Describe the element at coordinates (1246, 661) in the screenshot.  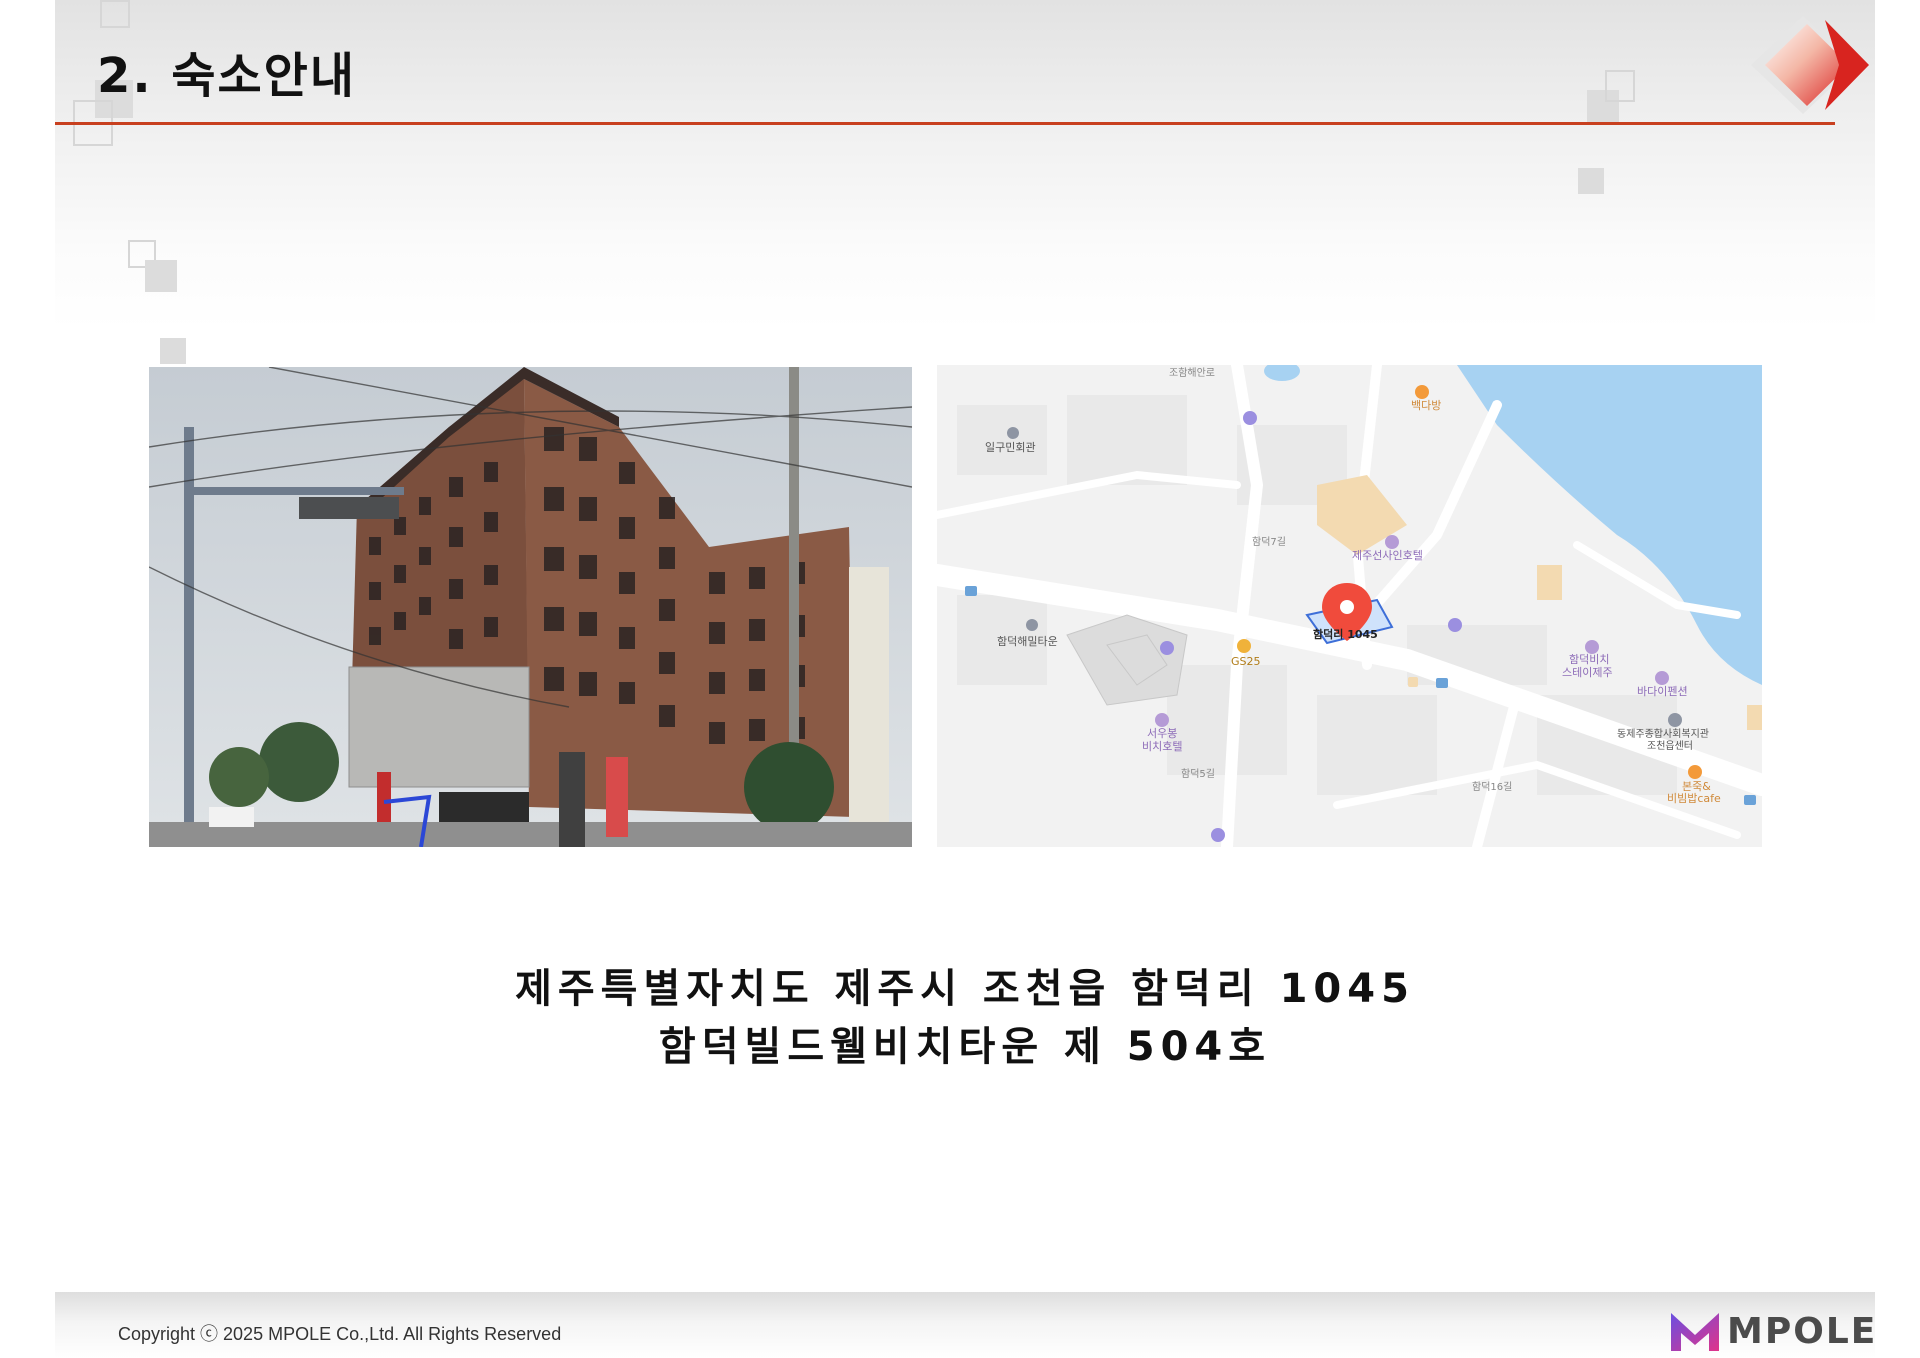
I see `map-label: GS25` at that location.